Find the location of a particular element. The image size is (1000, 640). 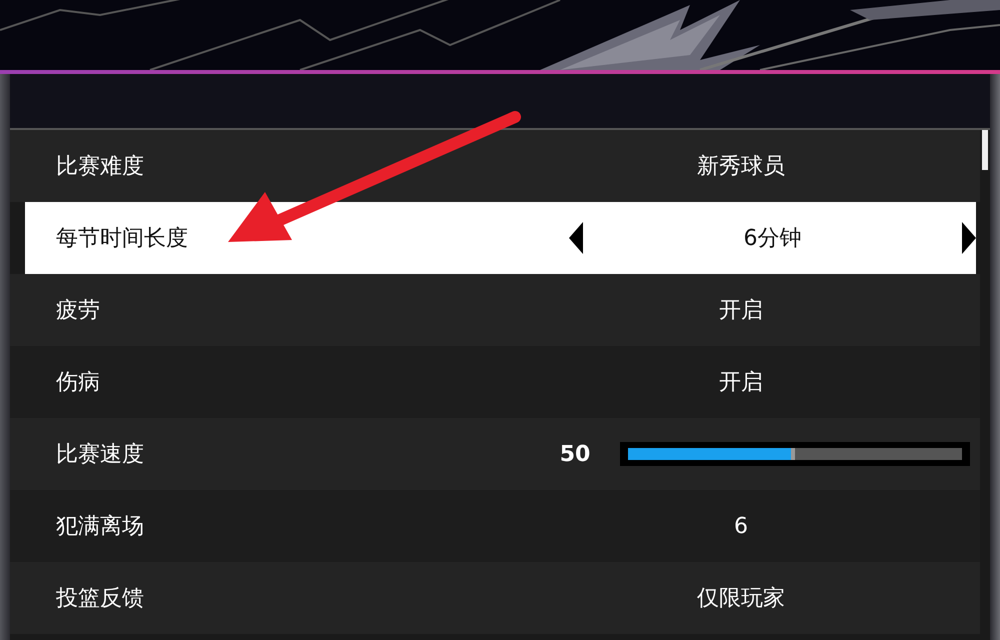

setting-value: 新秀球员 is located at coordinates (741, 166).